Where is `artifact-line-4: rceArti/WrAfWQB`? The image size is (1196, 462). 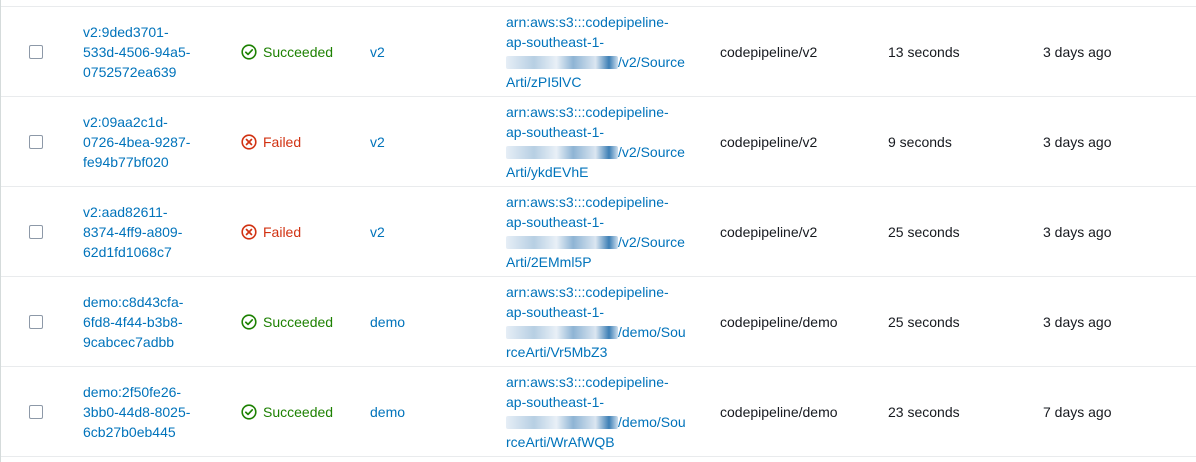 artifact-line-4: rceArti/WrAfWQB is located at coordinates (560, 441).